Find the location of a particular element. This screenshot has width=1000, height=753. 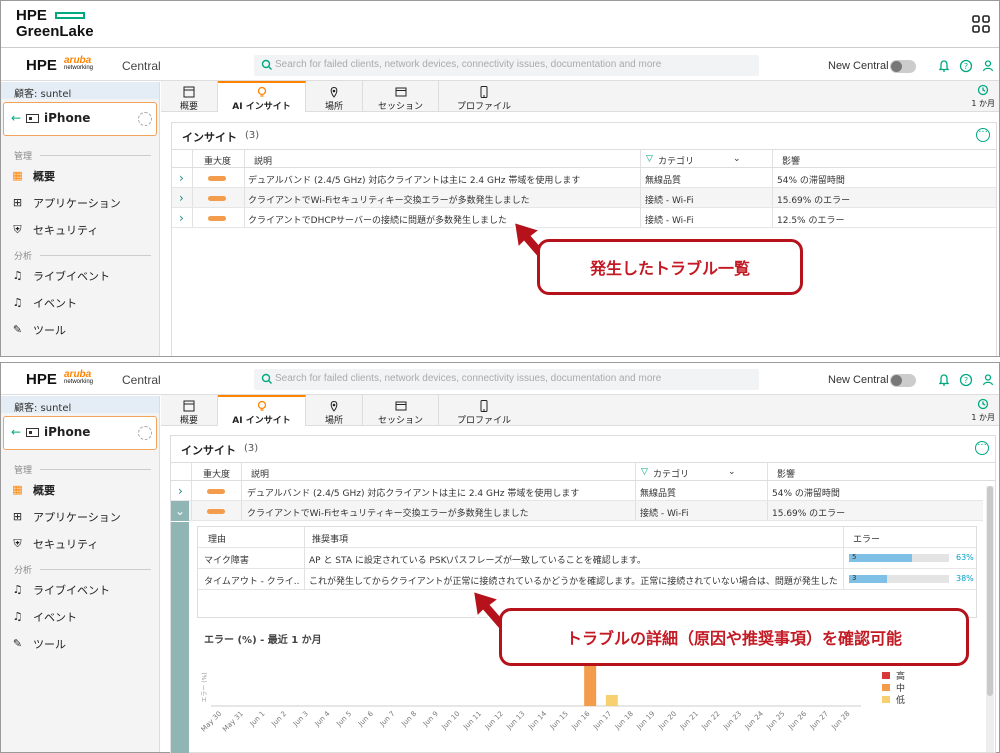

new-central-label: New Central is located at coordinates (858, 380).